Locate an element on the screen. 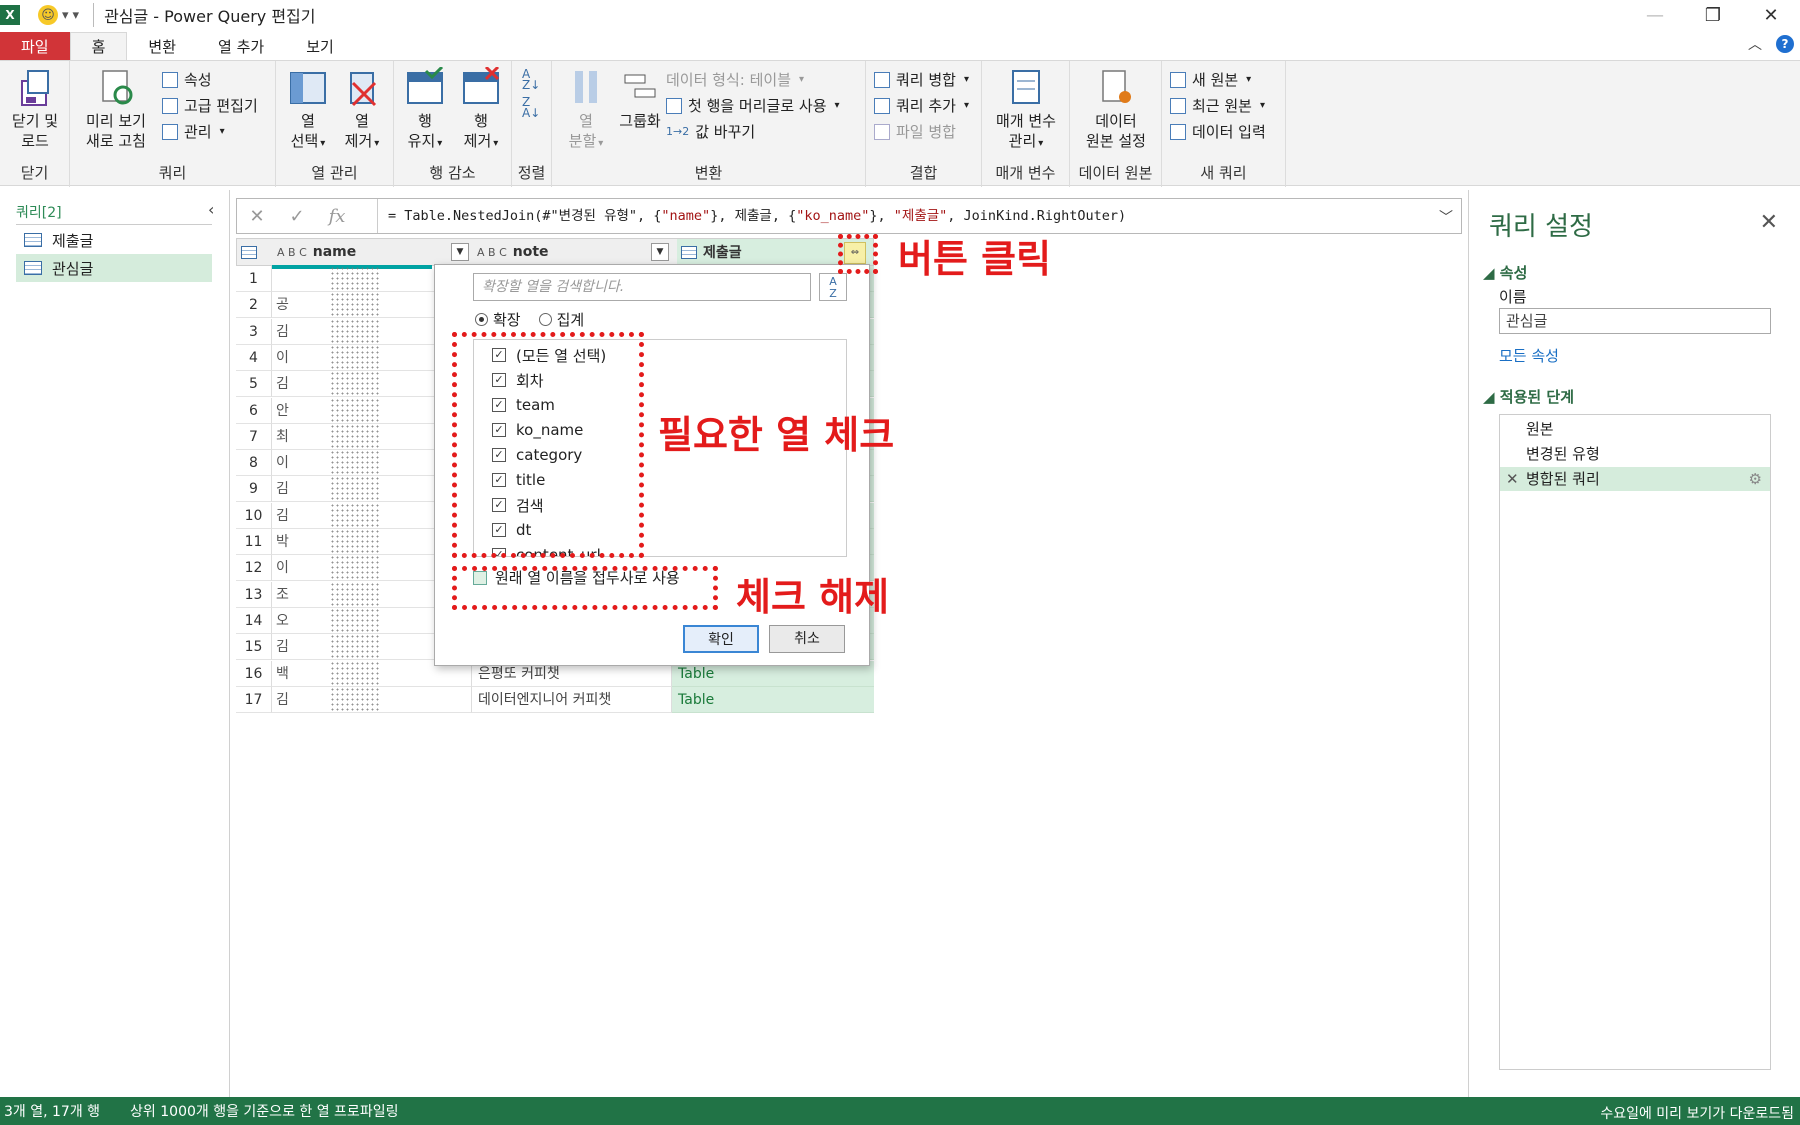 This screenshot has height=1125, width=1800. customize-toolbar-icon: ▾ is located at coordinates (76, 15).